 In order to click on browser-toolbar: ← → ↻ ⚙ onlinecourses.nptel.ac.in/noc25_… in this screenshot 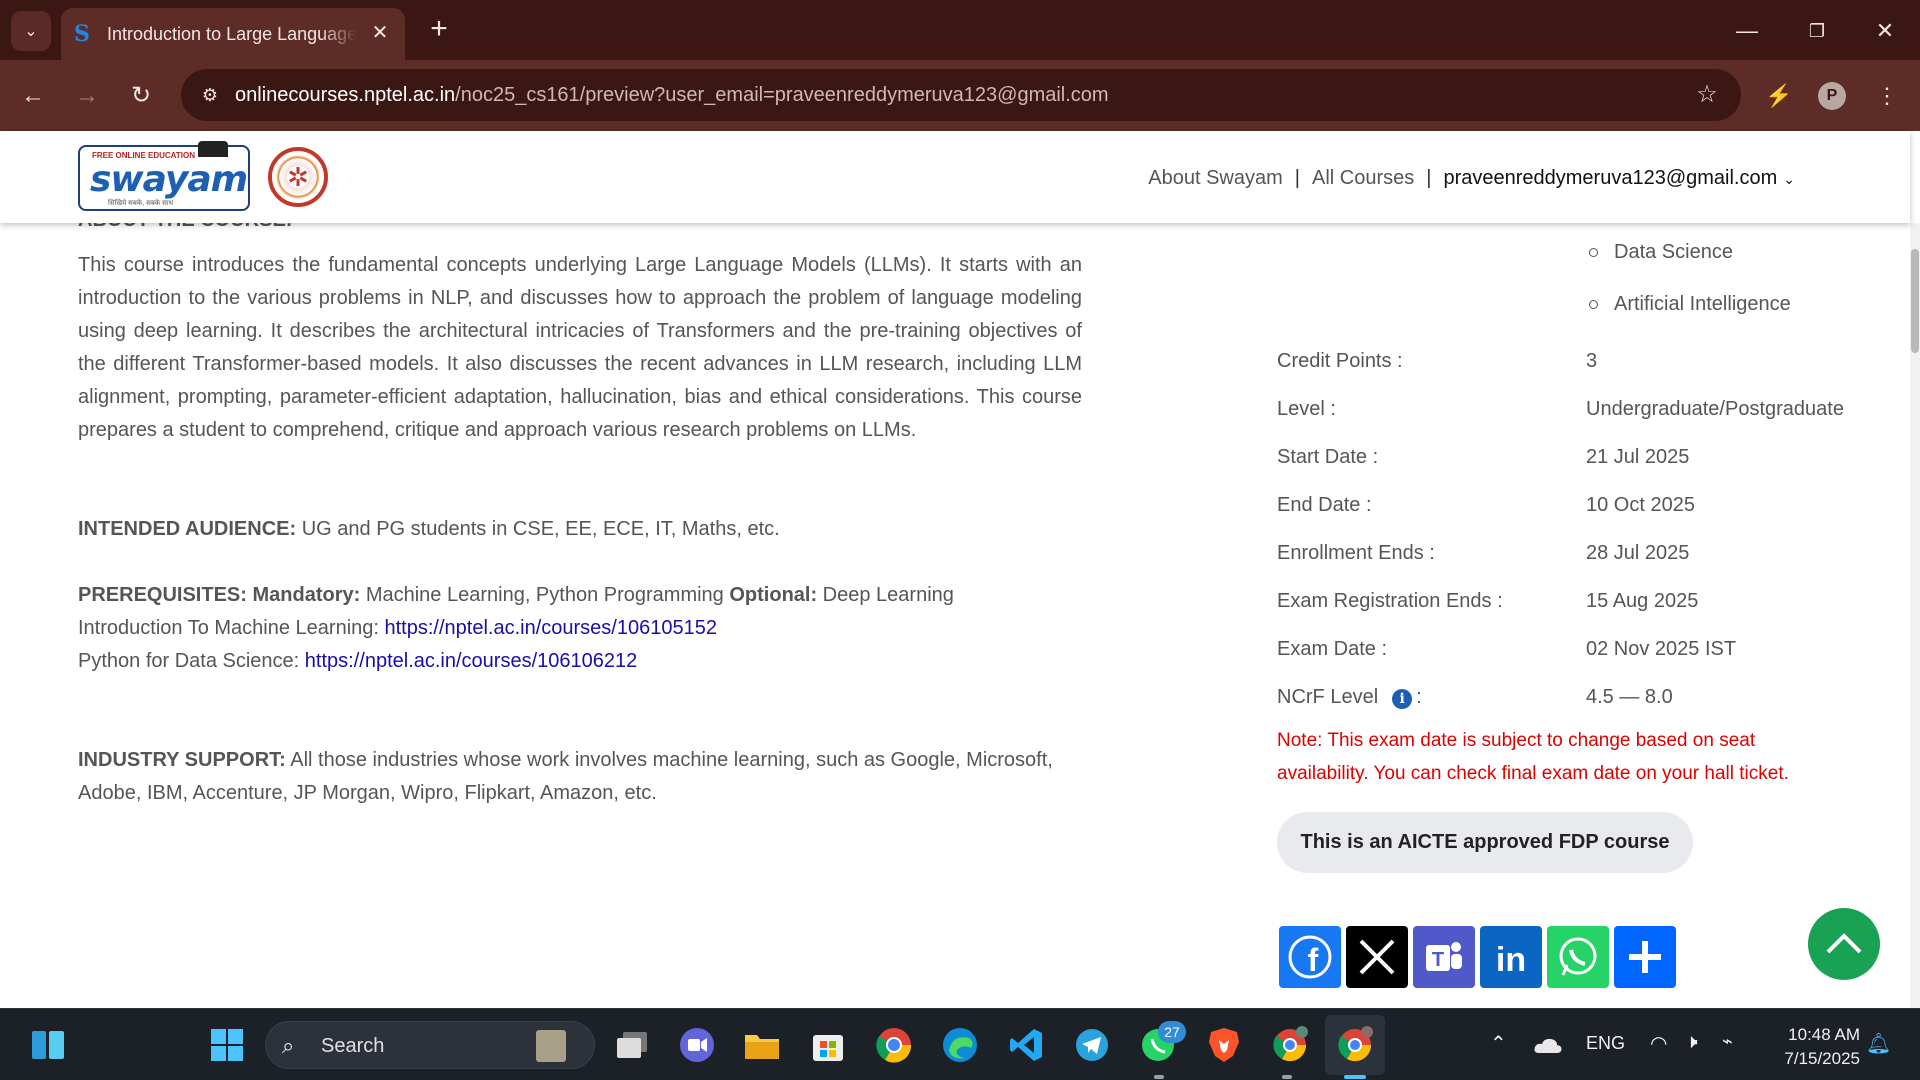, I will do `click(960, 95)`.